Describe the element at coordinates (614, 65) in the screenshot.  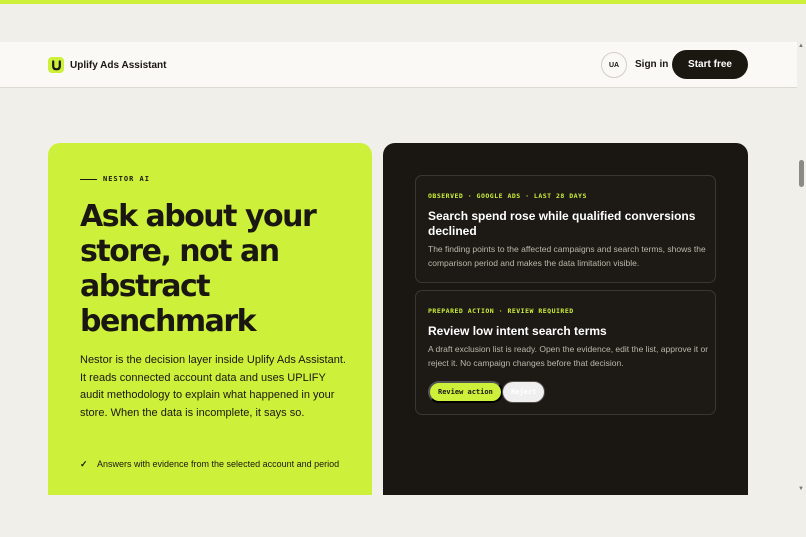
I see `language-switch-button: UA` at that location.